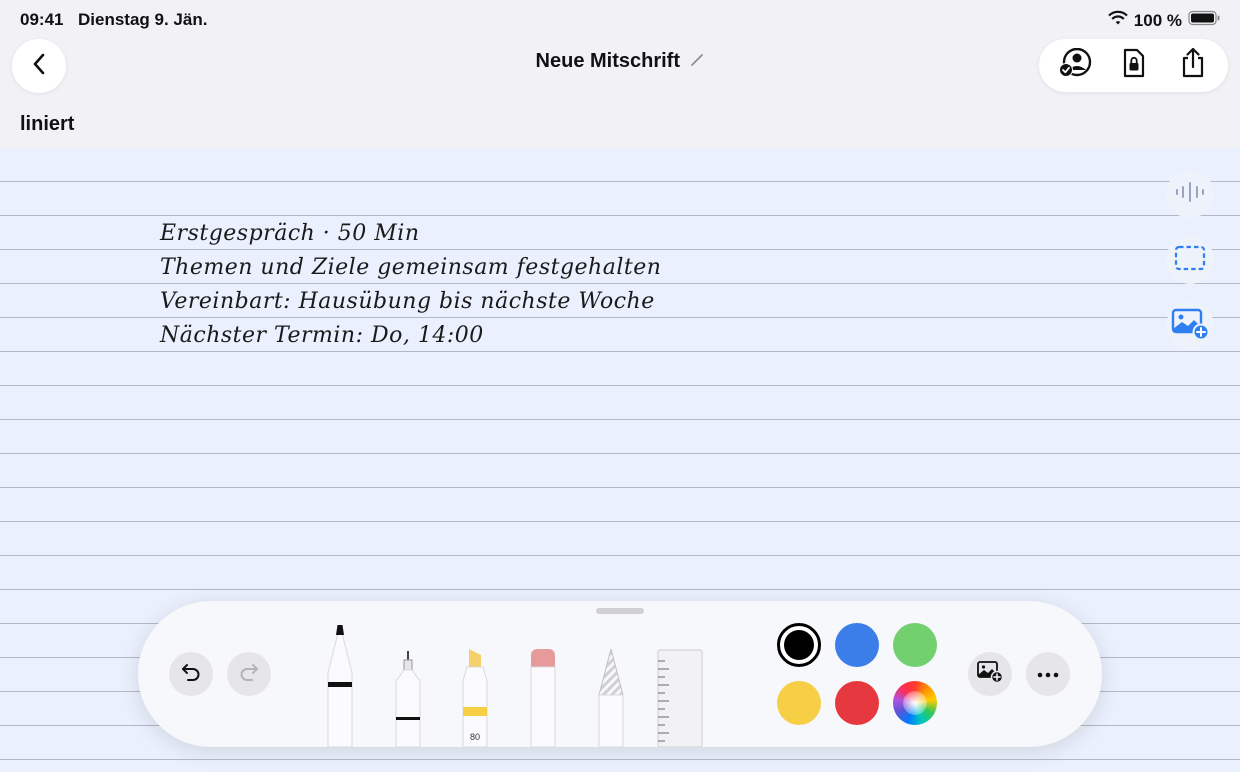 The image size is (1240, 772). Describe the element at coordinates (1204, 20) in the screenshot. I see `battery-icon` at that location.